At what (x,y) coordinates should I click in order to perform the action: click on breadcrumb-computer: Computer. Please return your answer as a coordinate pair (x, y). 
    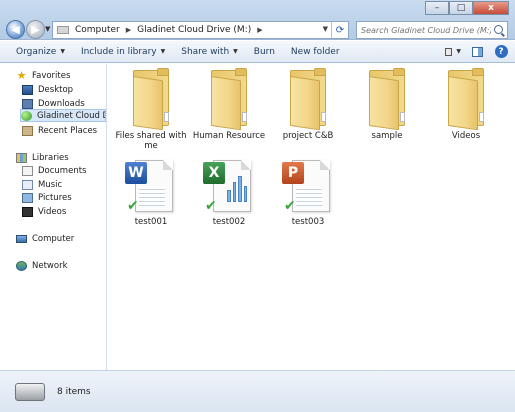
    Looking at the image, I should click on (97, 30).